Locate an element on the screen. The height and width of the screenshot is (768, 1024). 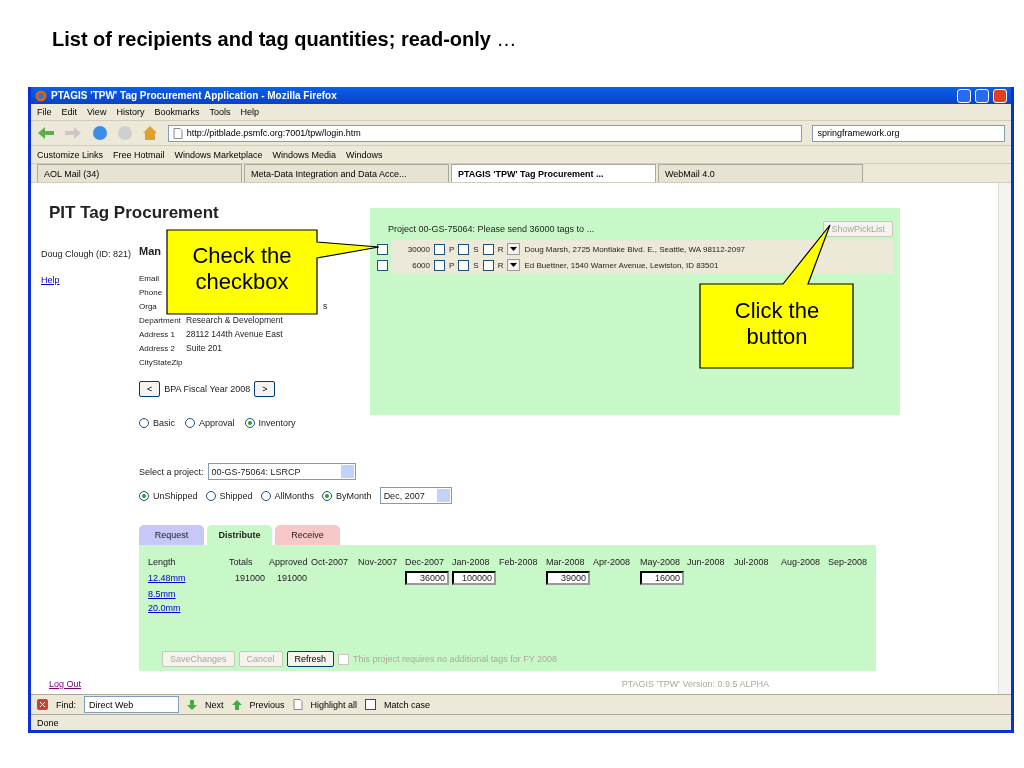
fiscal-year: BPA Fiscal Year 2008 is located at coordinates (207, 389).